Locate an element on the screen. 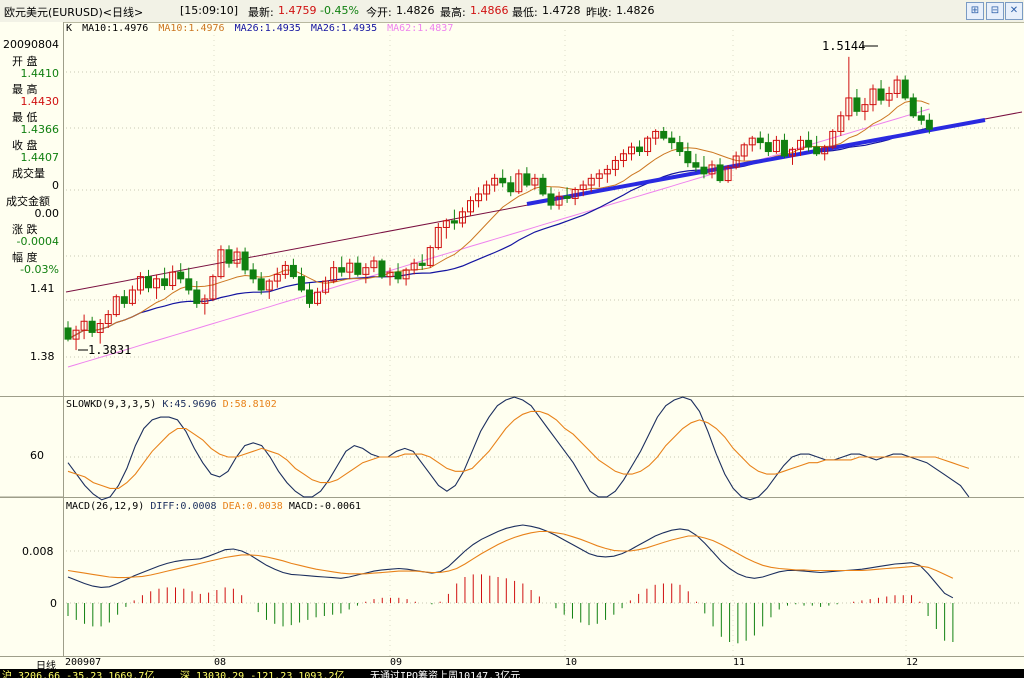 The width and height of the screenshot is (1024, 678). legend-macd: MACD:-0.0061 is located at coordinates (325, 506).